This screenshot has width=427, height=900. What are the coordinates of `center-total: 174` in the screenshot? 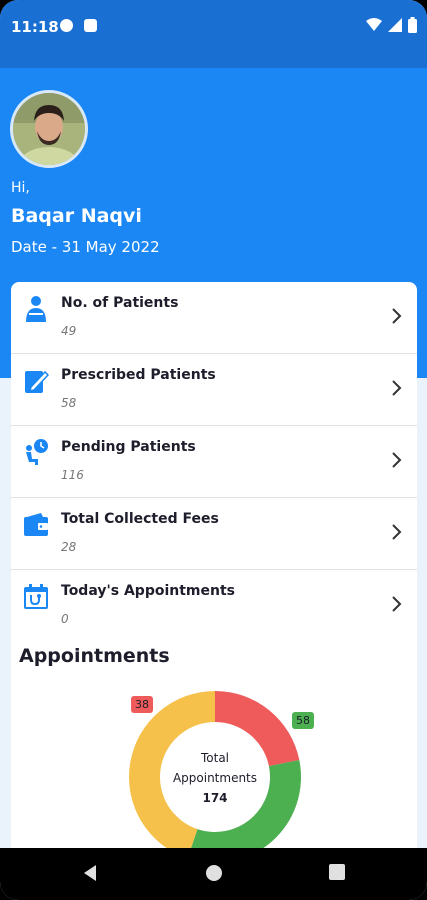 It's located at (215, 798).